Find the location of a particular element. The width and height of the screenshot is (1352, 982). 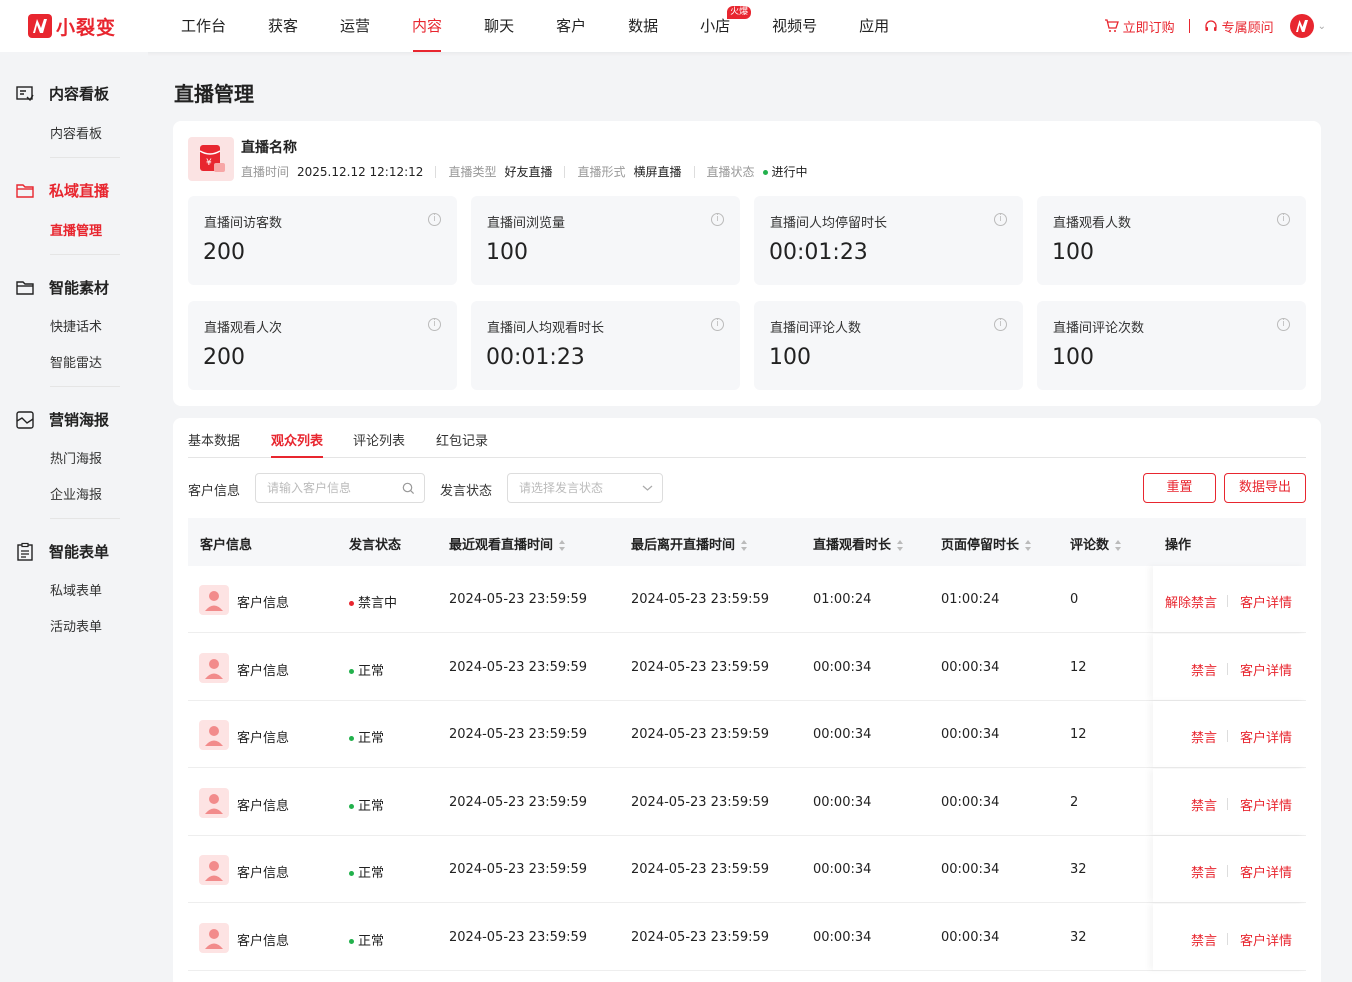

poster-icon is located at coordinates (25, 419).